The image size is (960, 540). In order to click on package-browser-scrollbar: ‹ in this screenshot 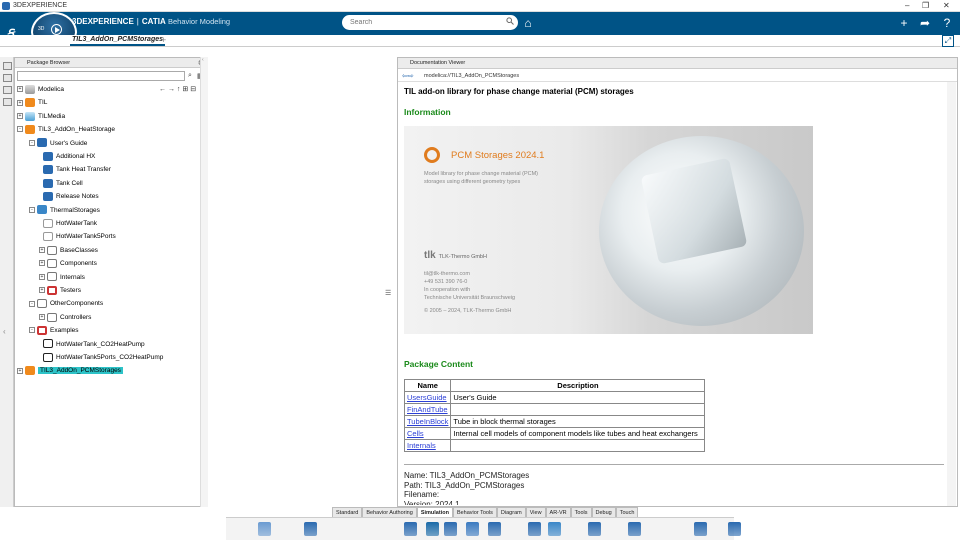, I will do `click(204, 282)`.